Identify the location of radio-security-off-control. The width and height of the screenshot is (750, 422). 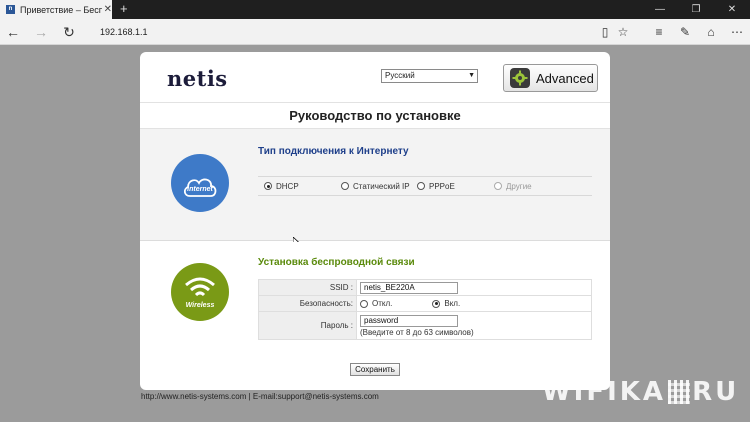
(364, 303).